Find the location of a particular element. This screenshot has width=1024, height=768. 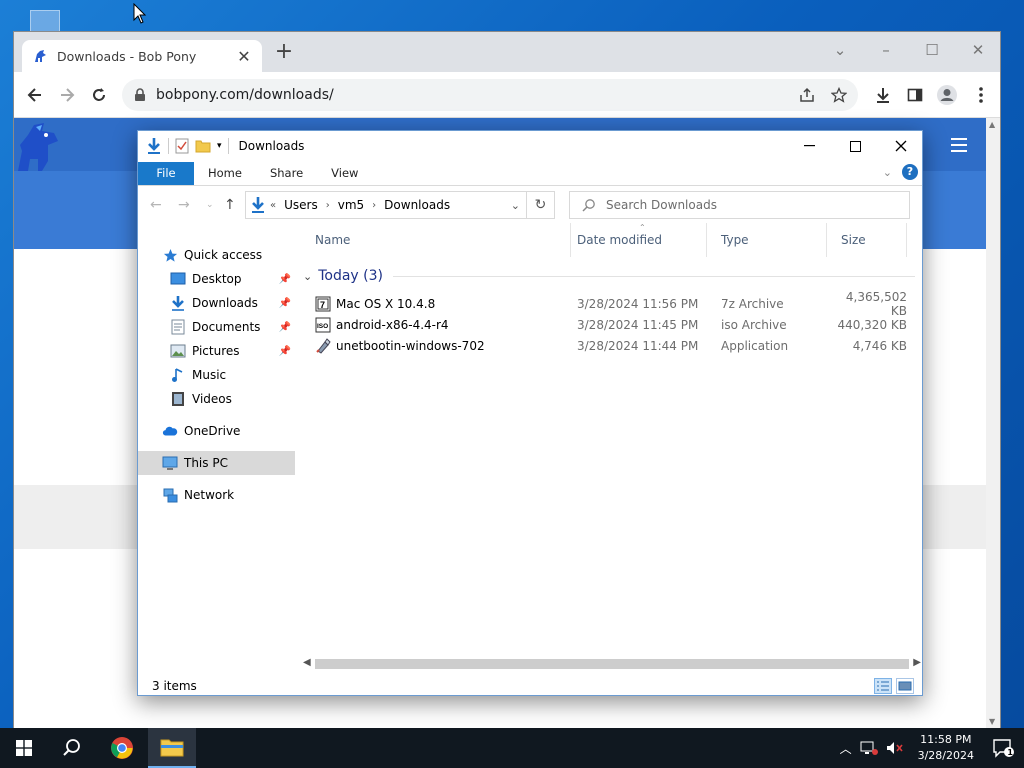

recent-locations-chevron-icon: ⌄ is located at coordinates (210, 205).